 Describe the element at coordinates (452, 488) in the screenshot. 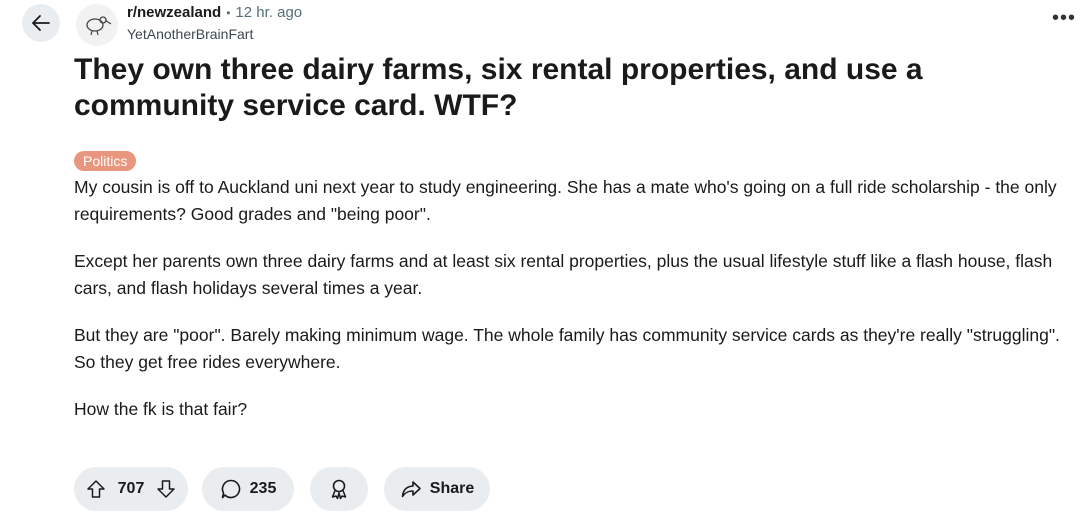

I see `share-label: Share` at that location.